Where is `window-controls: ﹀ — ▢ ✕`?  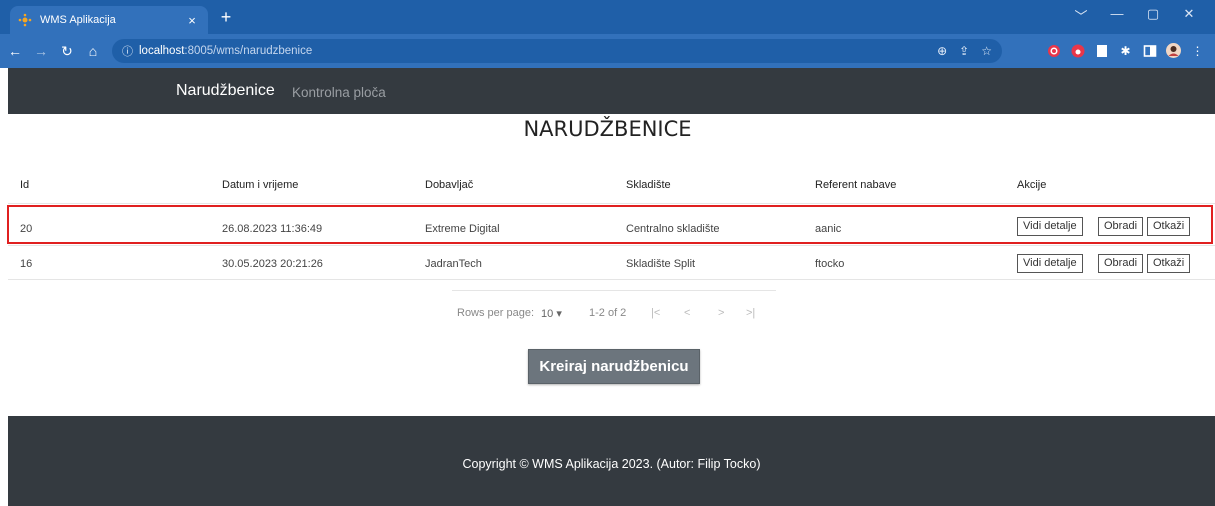 window-controls: ﹀ — ▢ ✕ is located at coordinates (1135, 15).